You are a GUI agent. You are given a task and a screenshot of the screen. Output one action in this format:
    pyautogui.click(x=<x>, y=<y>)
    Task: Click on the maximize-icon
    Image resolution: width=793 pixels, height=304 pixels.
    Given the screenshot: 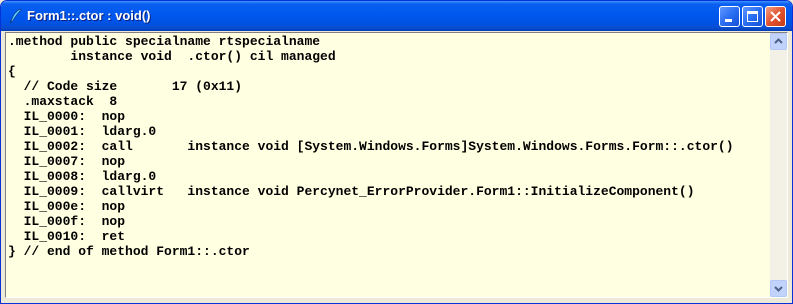 What is the action you would take?
    pyautogui.click(x=752, y=16)
    